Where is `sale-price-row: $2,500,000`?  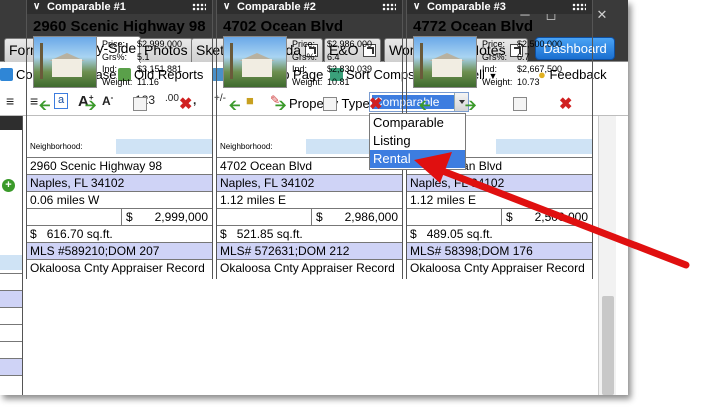 sale-price-row: $2,500,000 is located at coordinates (499, 216).